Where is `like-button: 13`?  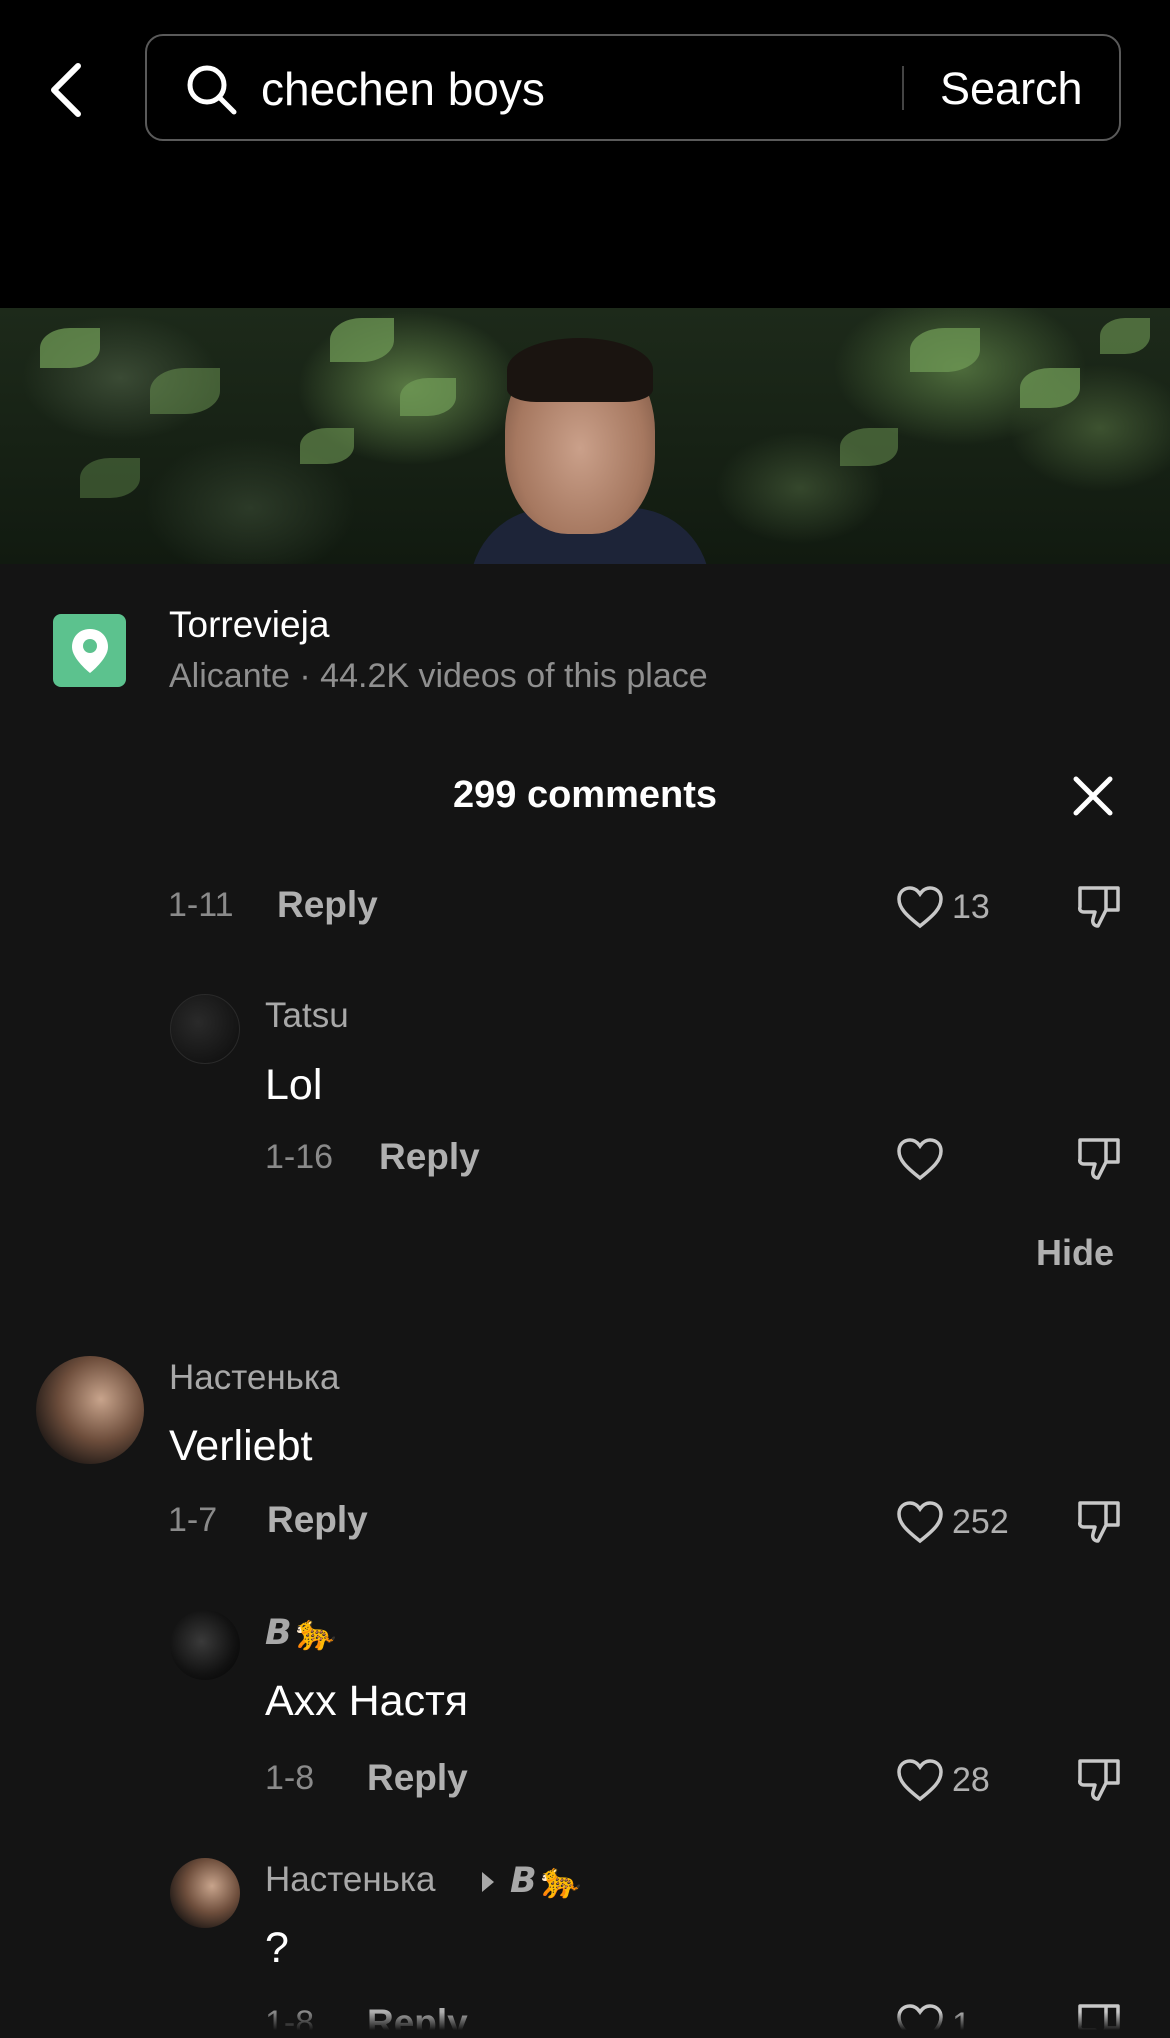
like-button: 13 is located at coordinates (943, 907).